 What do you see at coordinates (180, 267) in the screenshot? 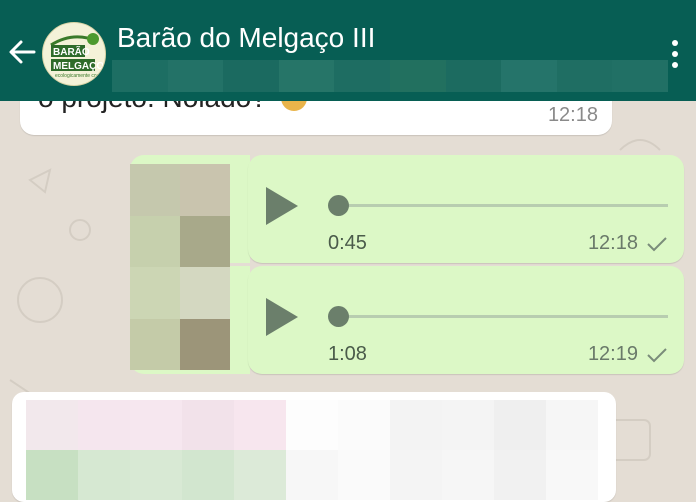
I see `sender-avatar-redacted` at bounding box center [180, 267].